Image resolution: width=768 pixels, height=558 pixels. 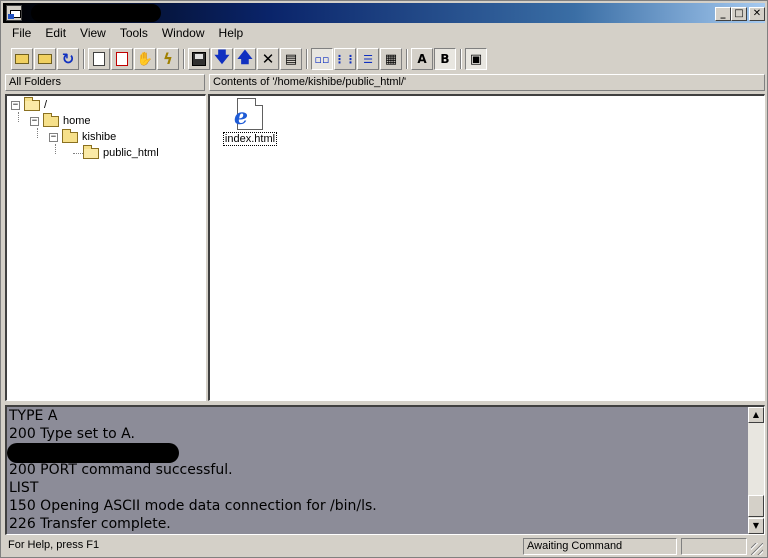 What do you see at coordinates (248, 114) in the screenshot?
I see `ie-html-file-icon: e` at bounding box center [248, 114].